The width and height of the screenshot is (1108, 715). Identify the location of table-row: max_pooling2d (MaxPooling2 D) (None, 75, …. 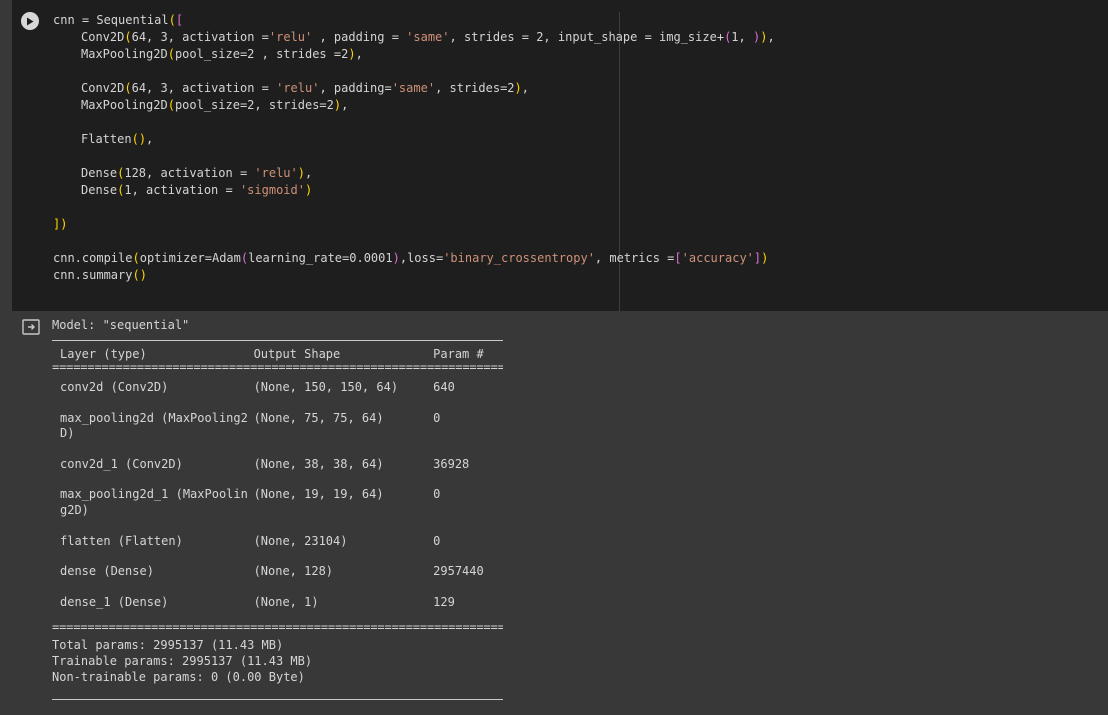
(277, 426).